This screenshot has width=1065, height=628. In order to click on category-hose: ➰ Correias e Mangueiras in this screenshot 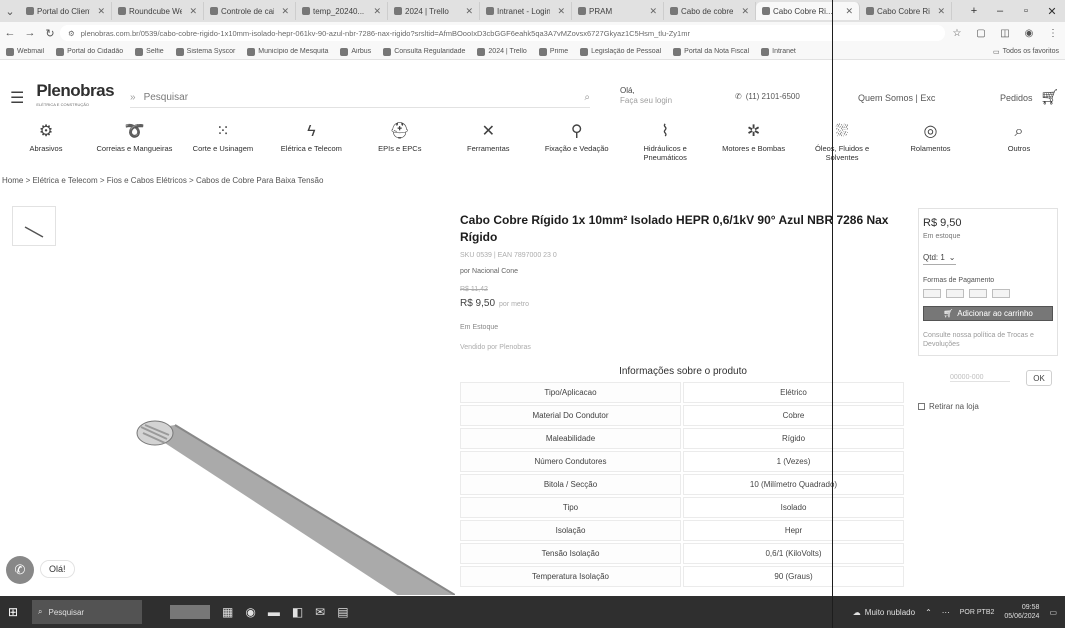, I will do `click(134, 148)`.